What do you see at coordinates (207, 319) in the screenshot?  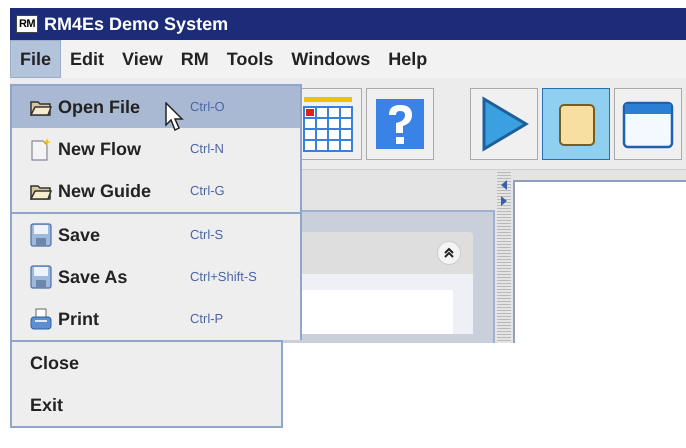 I see `shortcut-label: Ctrl-P` at bounding box center [207, 319].